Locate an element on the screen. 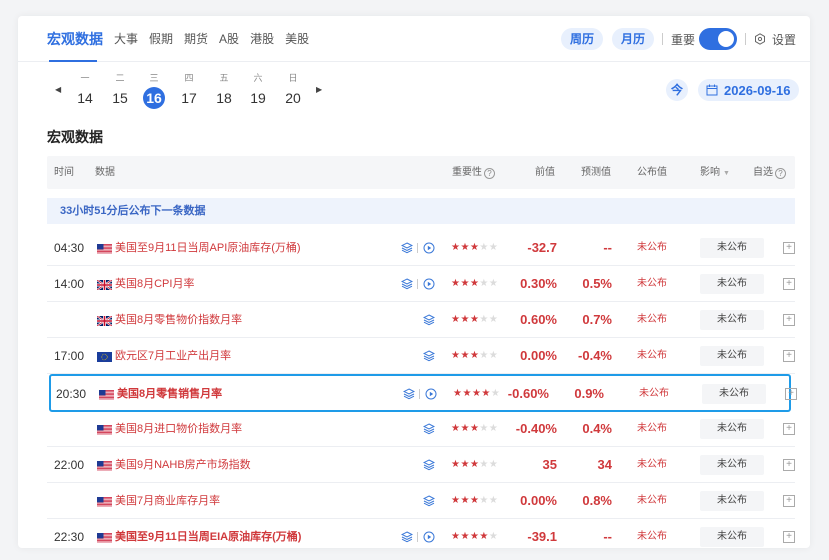 The image size is (829, 560). tab-6: 美股 is located at coordinates (297, 39).